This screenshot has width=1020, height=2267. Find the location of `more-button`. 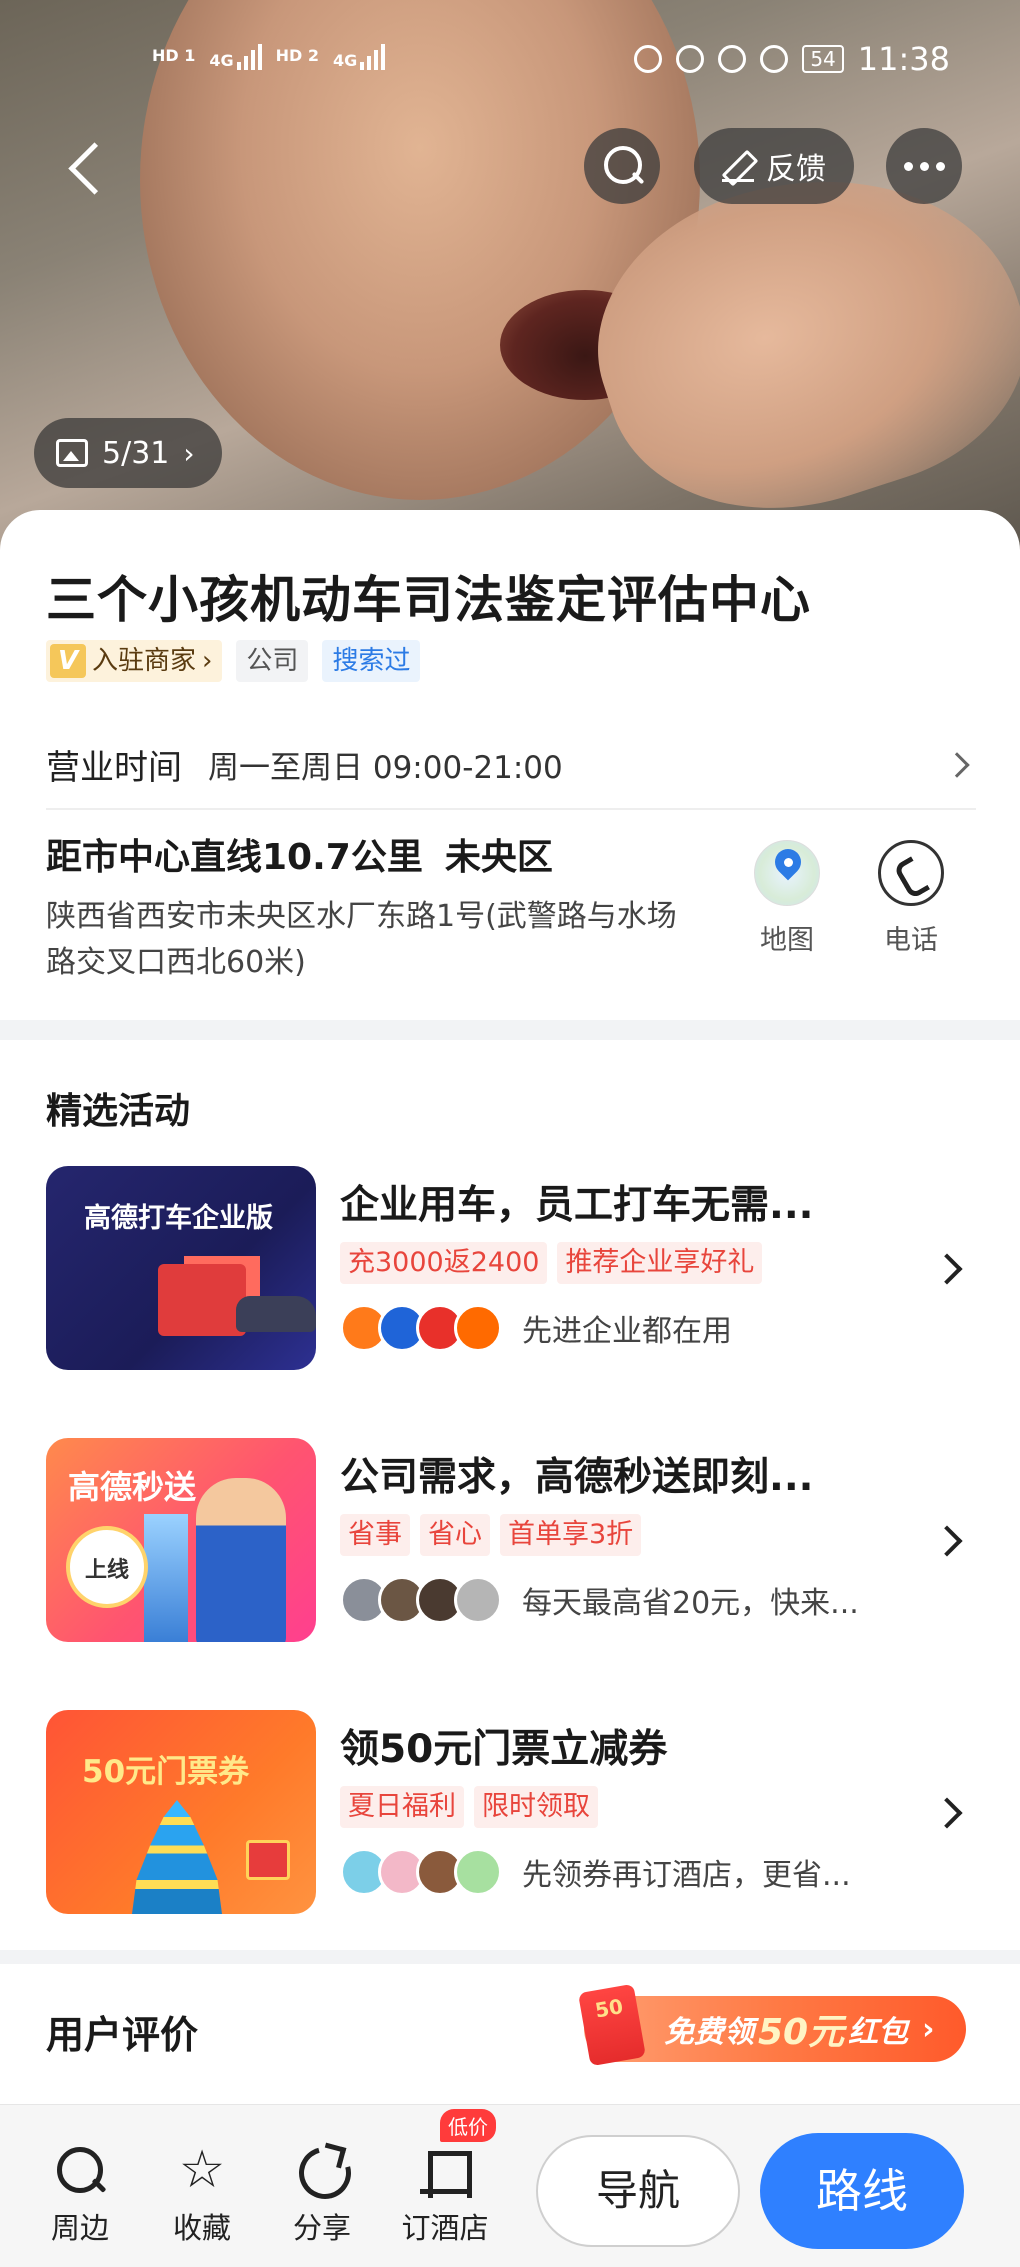

more-button is located at coordinates (924, 166).